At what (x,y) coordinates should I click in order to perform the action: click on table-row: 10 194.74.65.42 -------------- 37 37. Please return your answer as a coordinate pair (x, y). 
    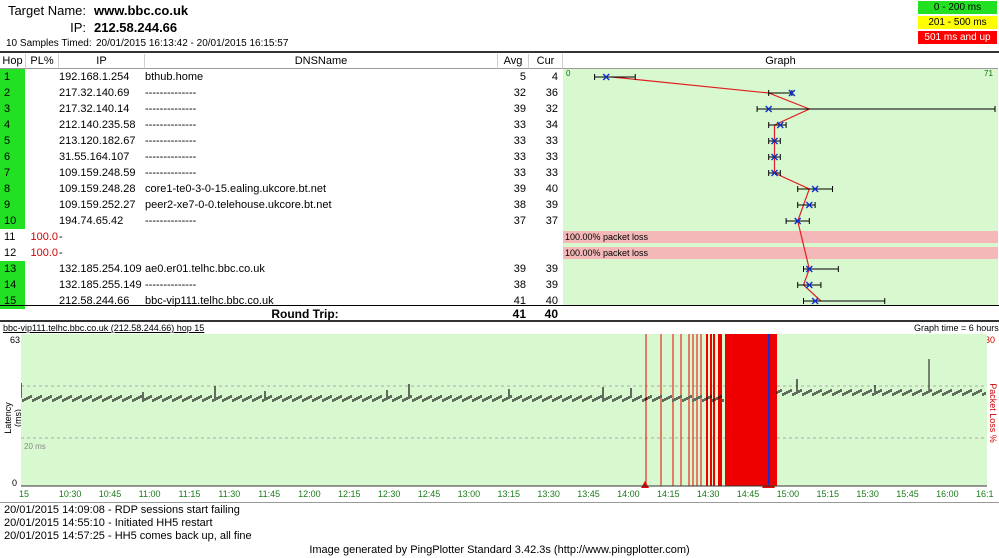
    Looking at the image, I should click on (281, 221).